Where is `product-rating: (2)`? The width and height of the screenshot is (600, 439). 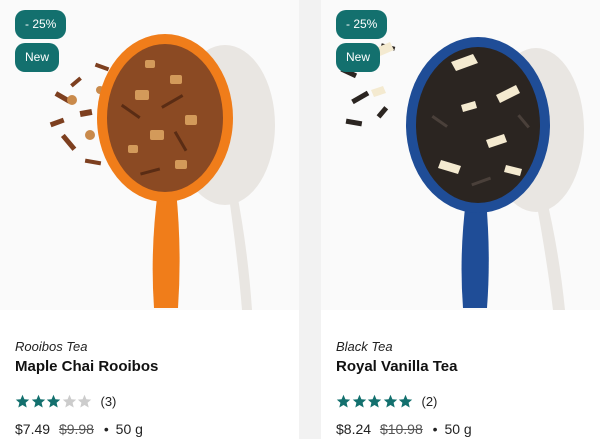 product-rating: (2) is located at coordinates (386, 401).